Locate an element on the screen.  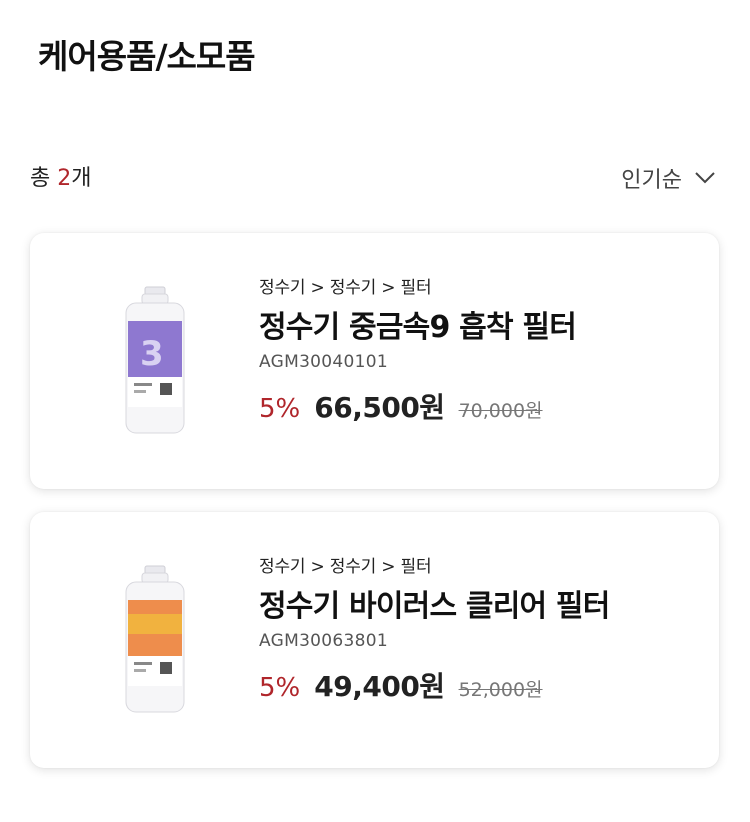
total-prefix: 총 is located at coordinates (40, 178).